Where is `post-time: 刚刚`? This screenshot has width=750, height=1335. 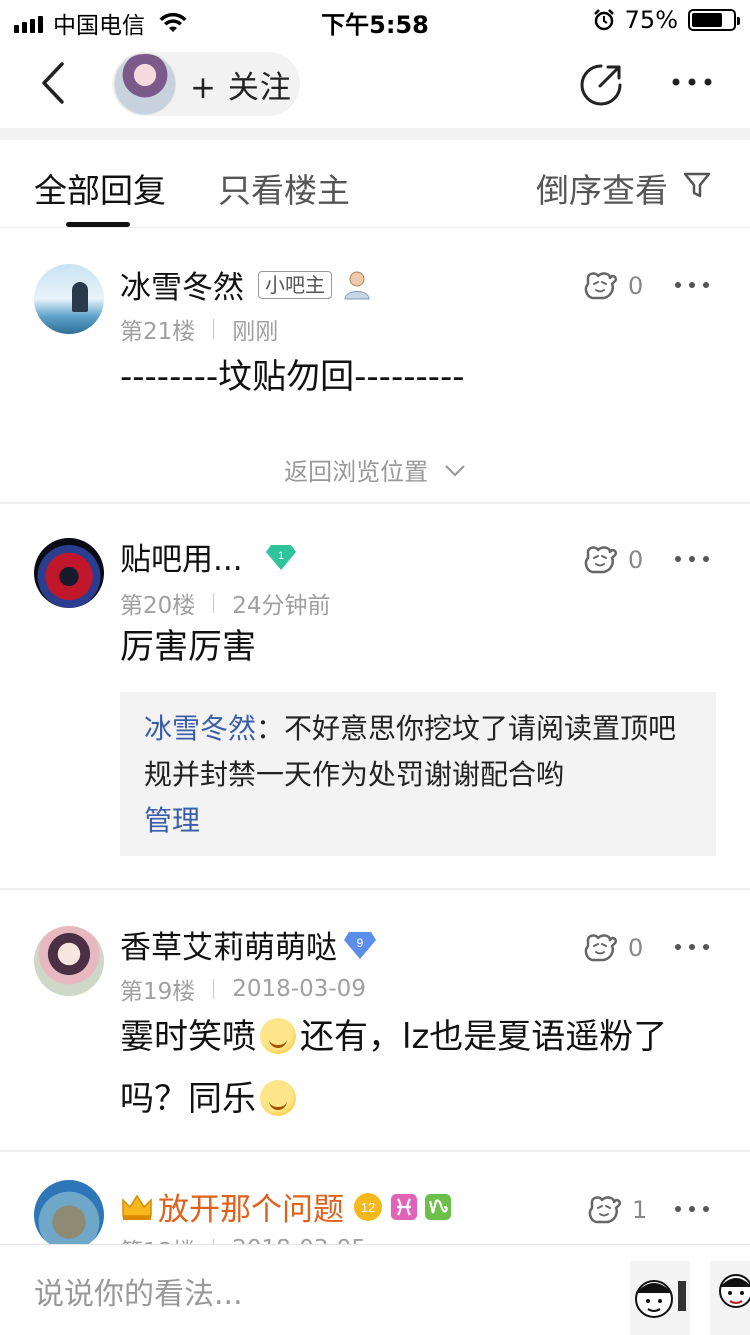
post-time: 刚刚 is located at coordinates (255, 332).